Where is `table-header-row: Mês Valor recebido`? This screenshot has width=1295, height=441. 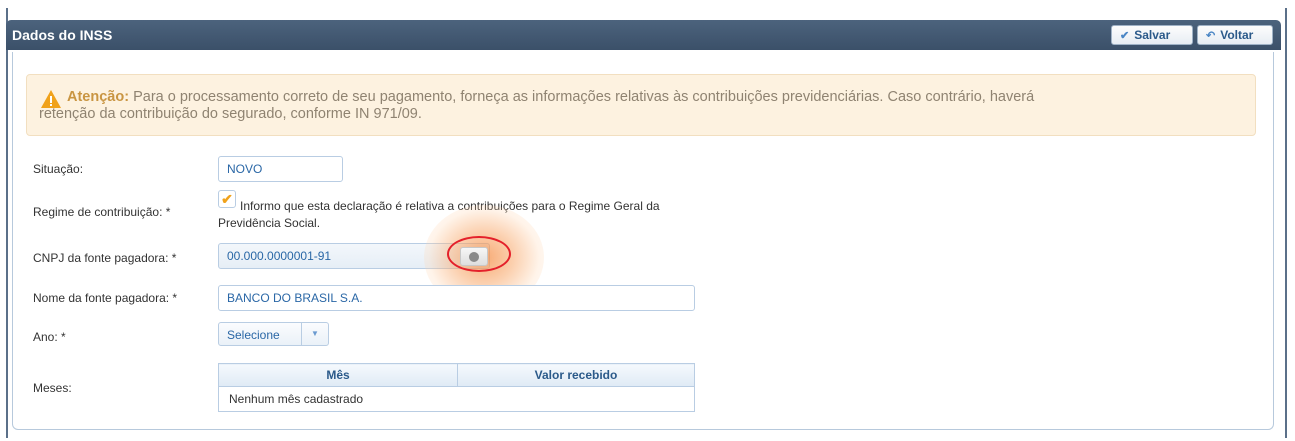
table-header-row: Mês Valor recebido is located at coordinates (456, 375).